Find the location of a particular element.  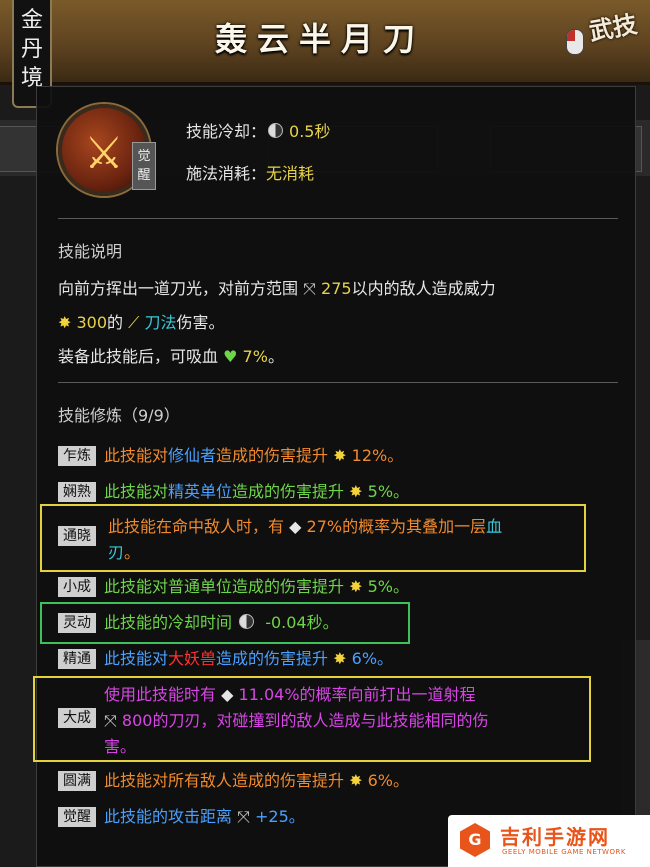

training-row: 圆满 此技能对所有敌人造成的伤害提升 ✸ 6%。 is located at coordinates (338, 781).